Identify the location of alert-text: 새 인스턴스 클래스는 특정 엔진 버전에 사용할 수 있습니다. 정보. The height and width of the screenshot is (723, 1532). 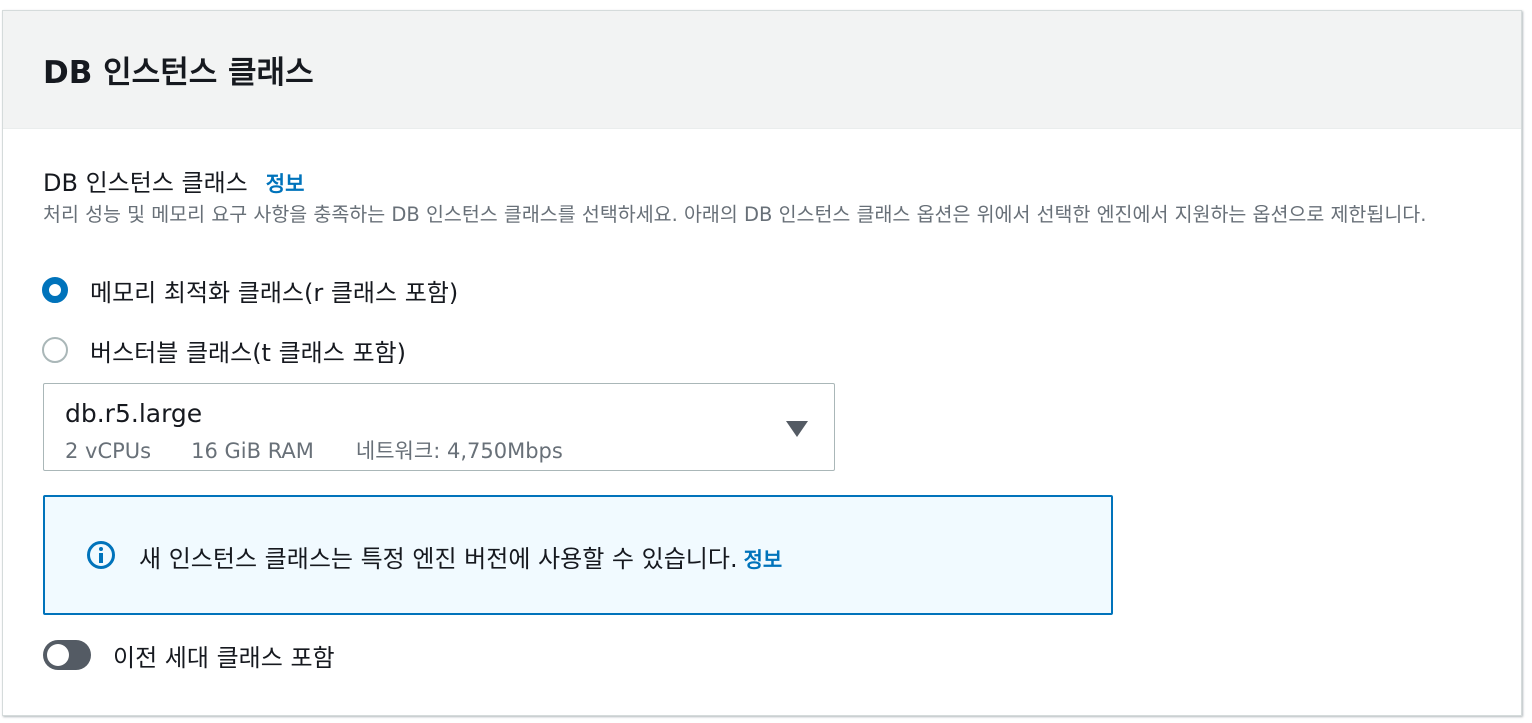
(460, 556).